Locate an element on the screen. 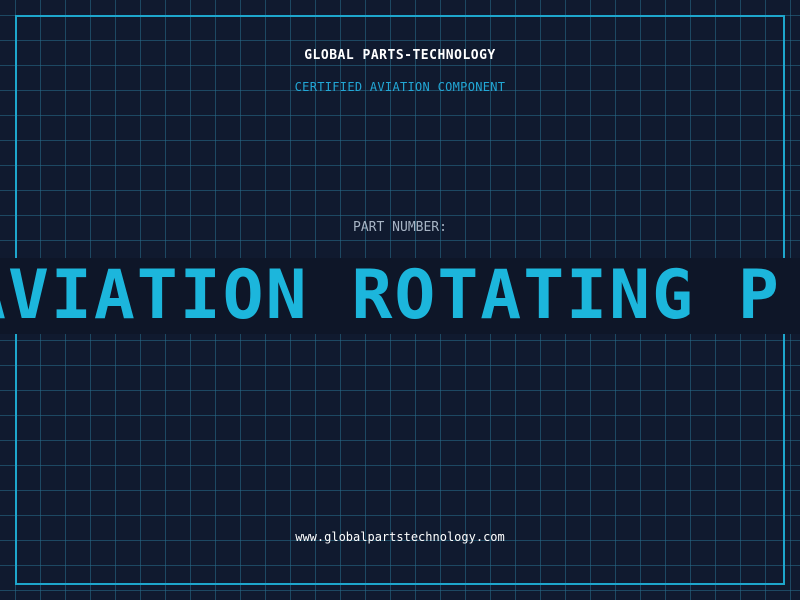 This screenshot has width=800, height=600. certification-subtitle: CERTIFIED AVIATION COMPONENT is located at coordinates (400, 87).